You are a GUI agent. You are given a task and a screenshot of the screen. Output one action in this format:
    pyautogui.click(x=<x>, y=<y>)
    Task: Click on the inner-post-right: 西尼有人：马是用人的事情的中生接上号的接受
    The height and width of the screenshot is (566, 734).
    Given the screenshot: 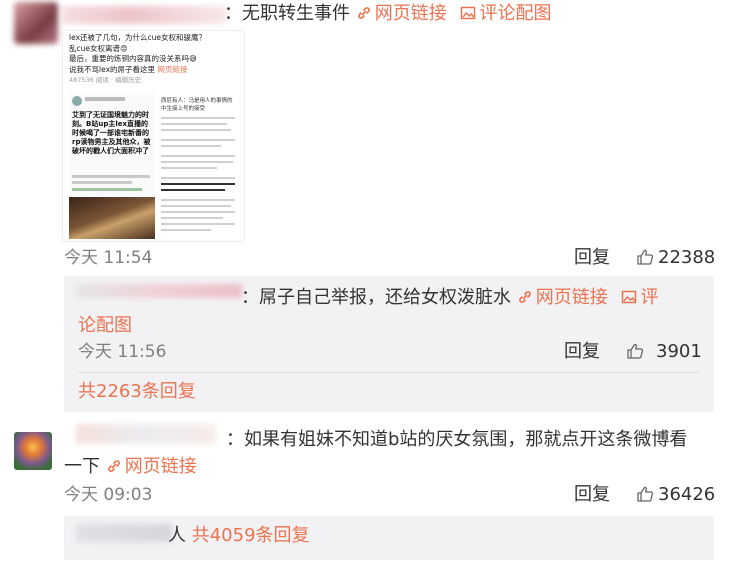 What is the action you would take?
    pyautogui.click(x=199, y=166)
    